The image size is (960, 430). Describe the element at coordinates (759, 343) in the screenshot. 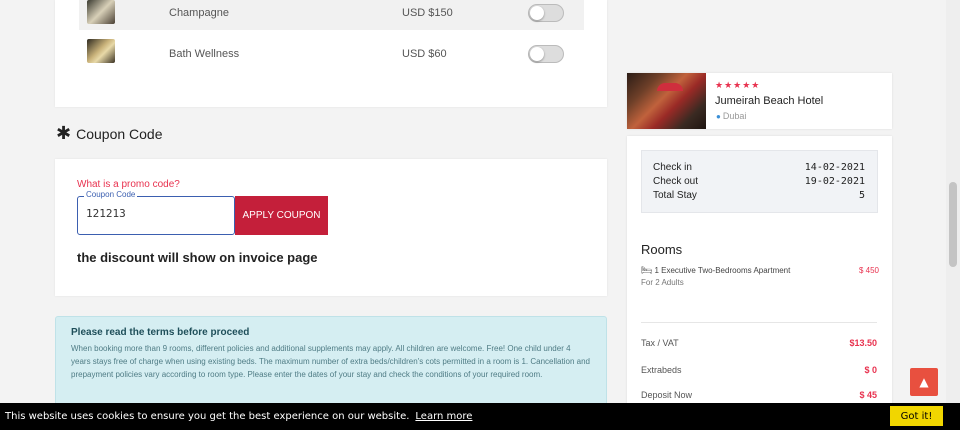

I see `fee-row-tax: Tax / VAT $13.50` at that location.